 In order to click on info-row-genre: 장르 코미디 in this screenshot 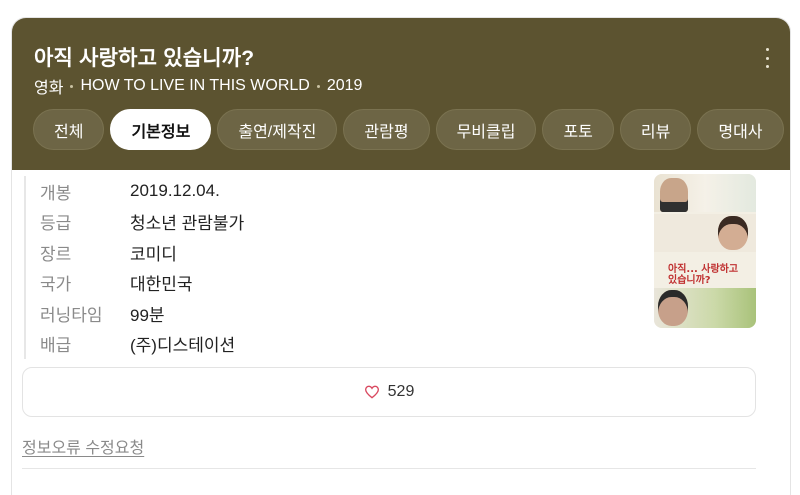, I will do `click(332, 252)`.